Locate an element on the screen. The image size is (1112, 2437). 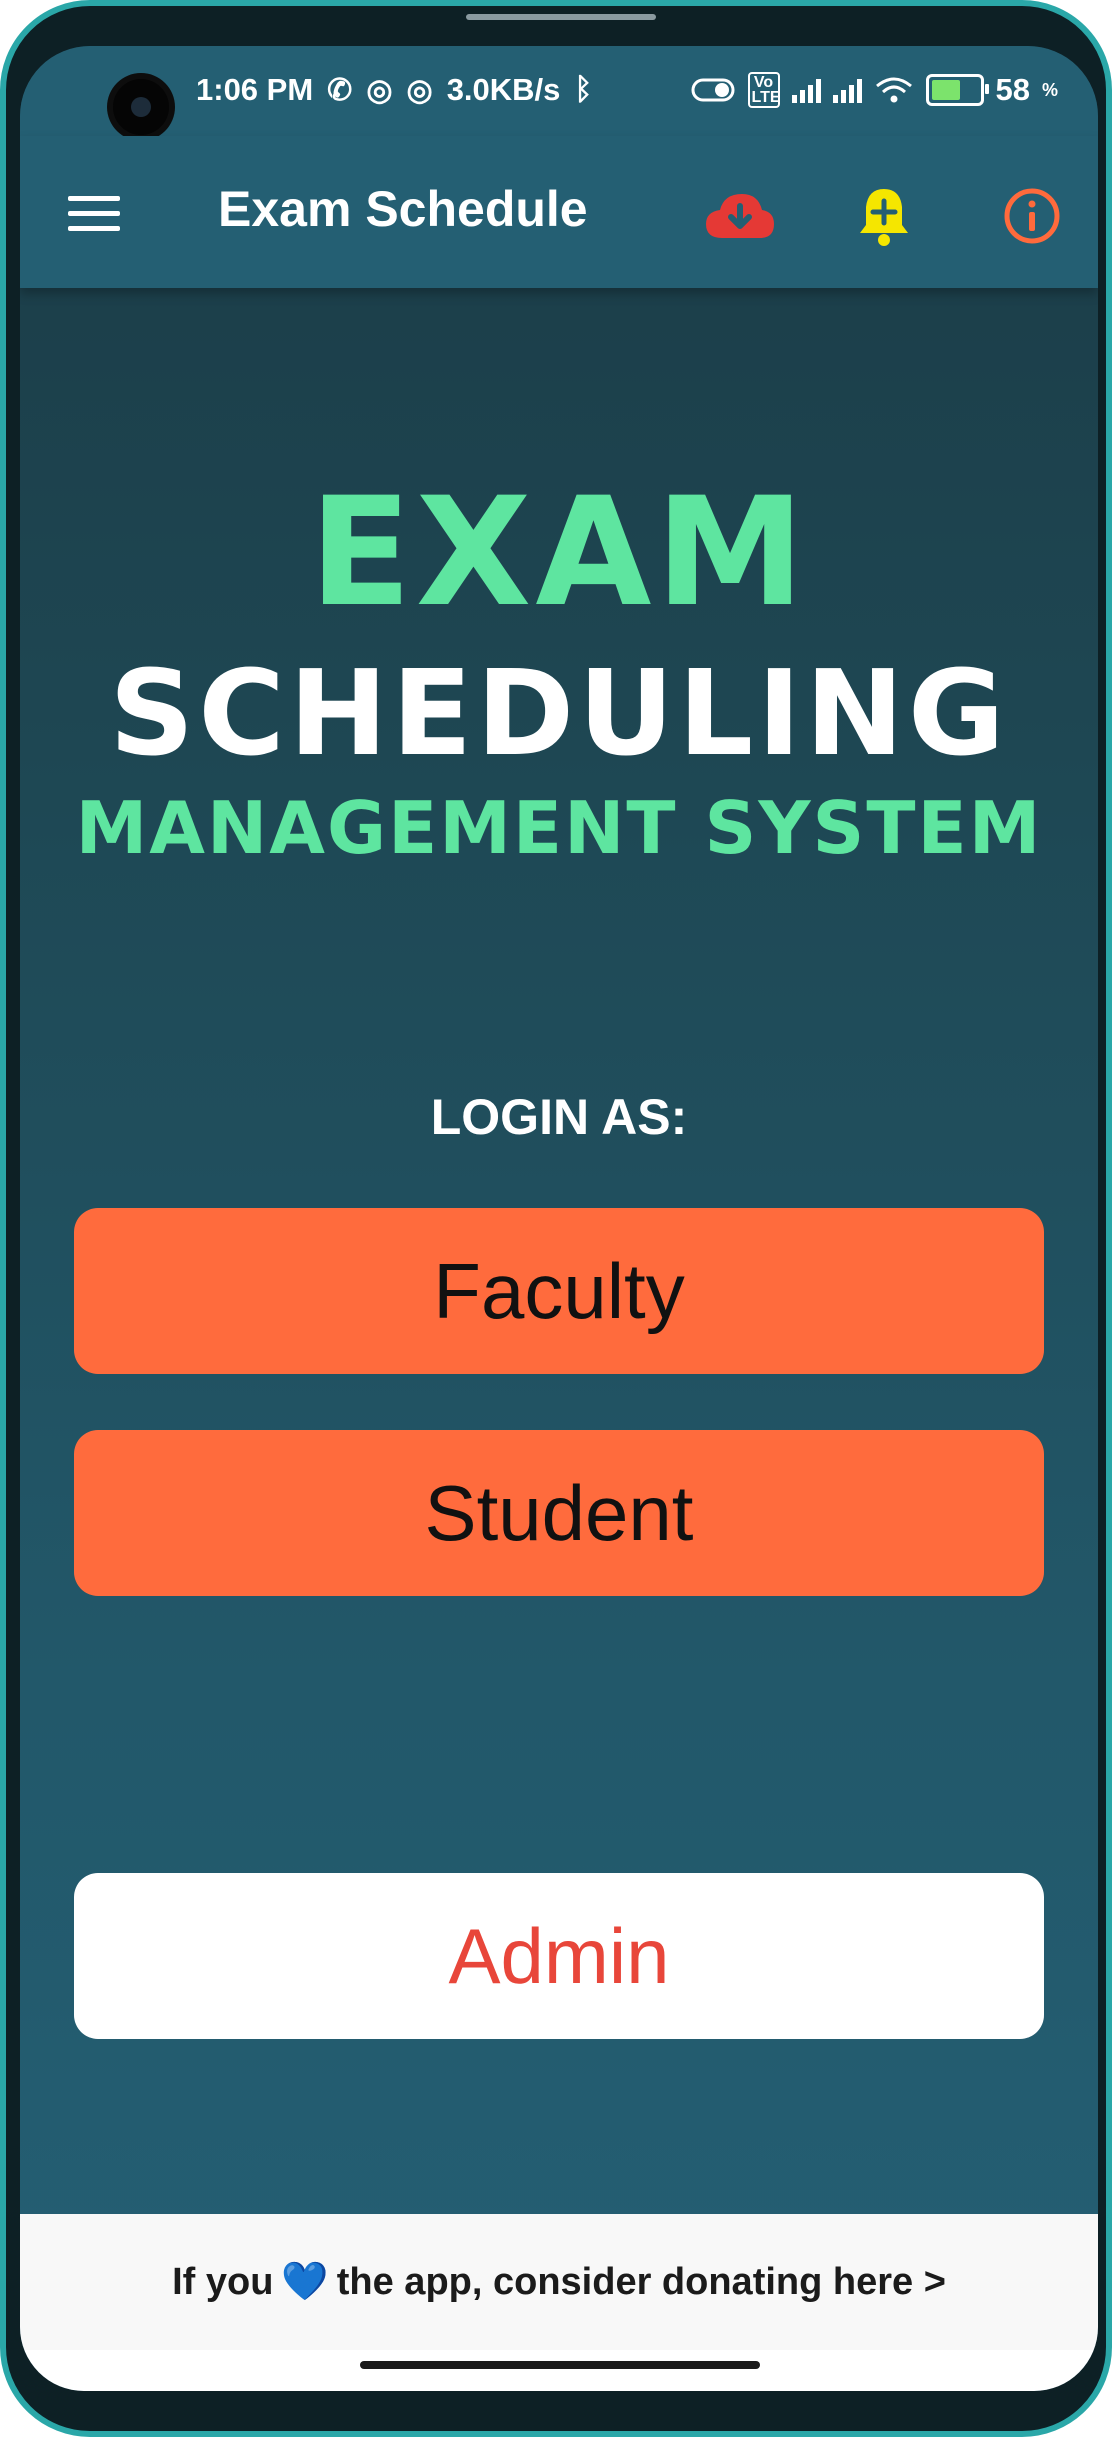
home-gesture-bar is located at coordinates (560, 2365).